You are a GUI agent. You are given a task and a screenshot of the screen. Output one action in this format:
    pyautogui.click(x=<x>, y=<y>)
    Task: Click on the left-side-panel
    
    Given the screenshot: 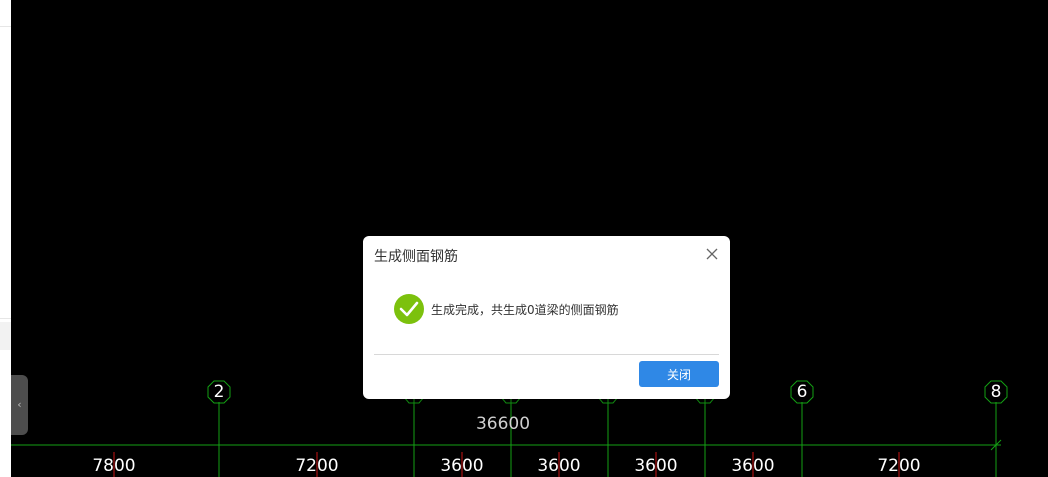 What is the action you would take?
    pyautogui.click(x=5, y=238)
    